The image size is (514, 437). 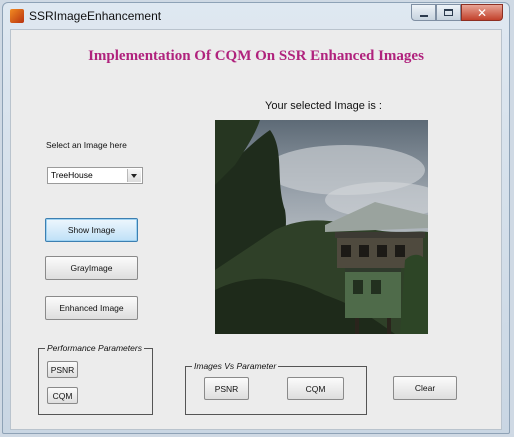 I want to click on images-vs-parameter-group: Images Vs Parameter PSNR CQM, so click(x=276, y=388).